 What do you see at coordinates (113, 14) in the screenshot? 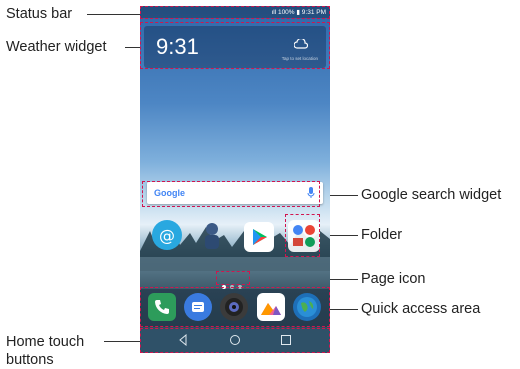
I see `leader-status-bar` at bounding box center [113, 14].